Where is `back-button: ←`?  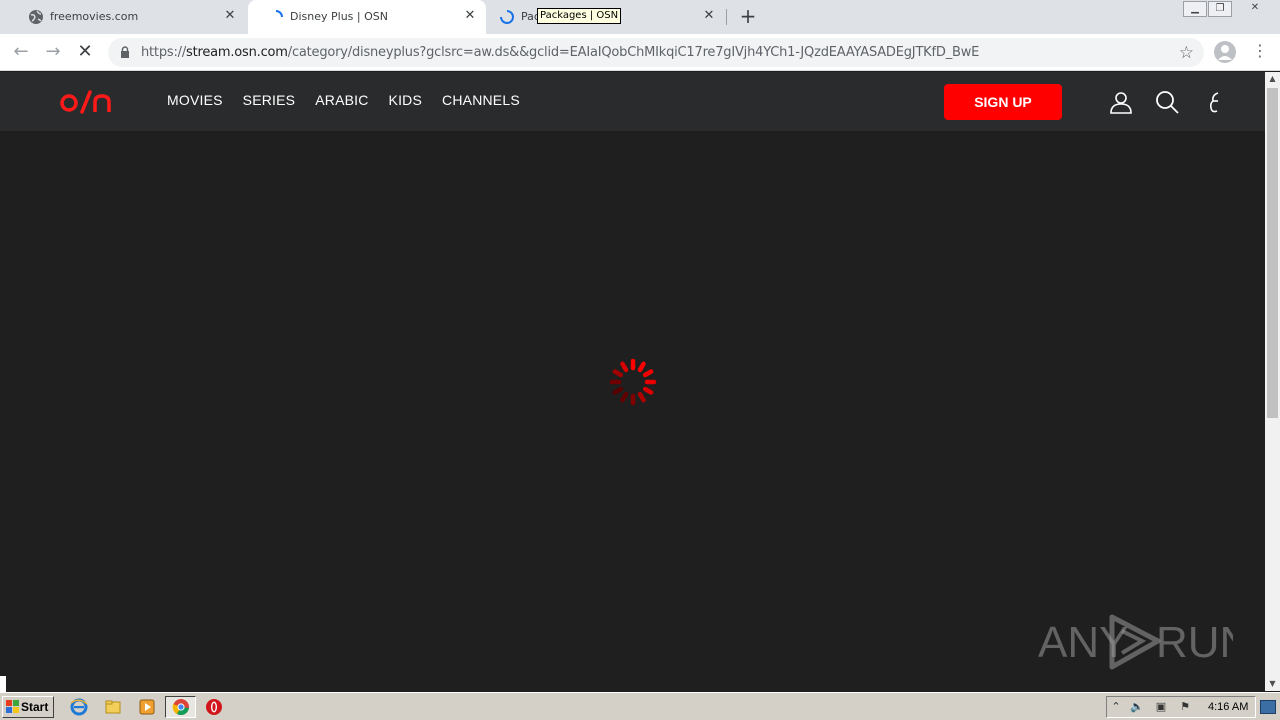
back-button: ← is located at coordinates (21, 53).